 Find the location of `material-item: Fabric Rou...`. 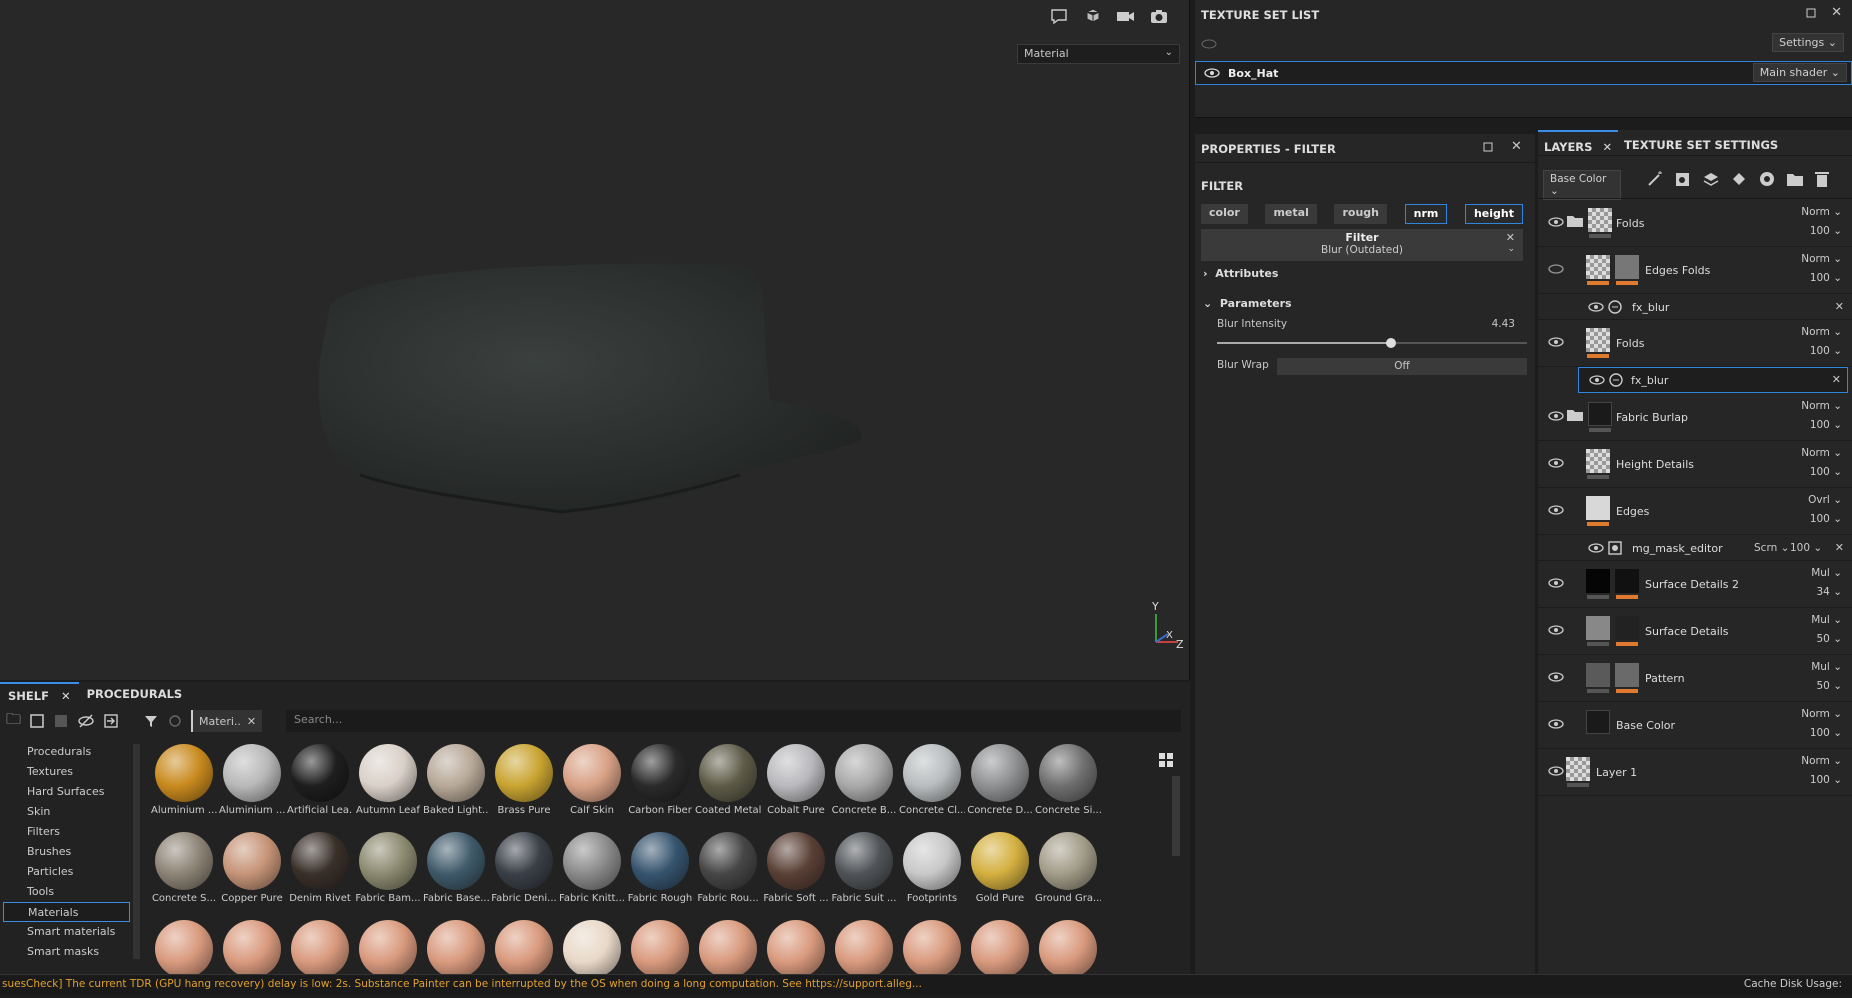

material-item: Fabric Rou... is located at coordinates (728, 871).